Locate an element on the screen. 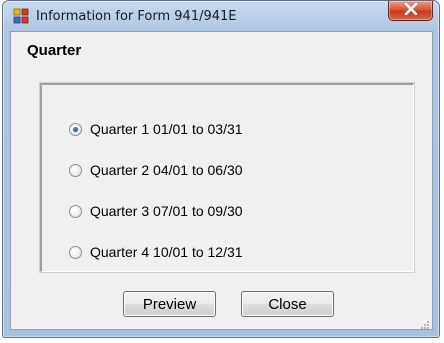 The width and height of the screenshot is (444, 343). radio-quarter-2-label: Quarter 2 04/01 to 06/30 is located at coordinates (166, 170).